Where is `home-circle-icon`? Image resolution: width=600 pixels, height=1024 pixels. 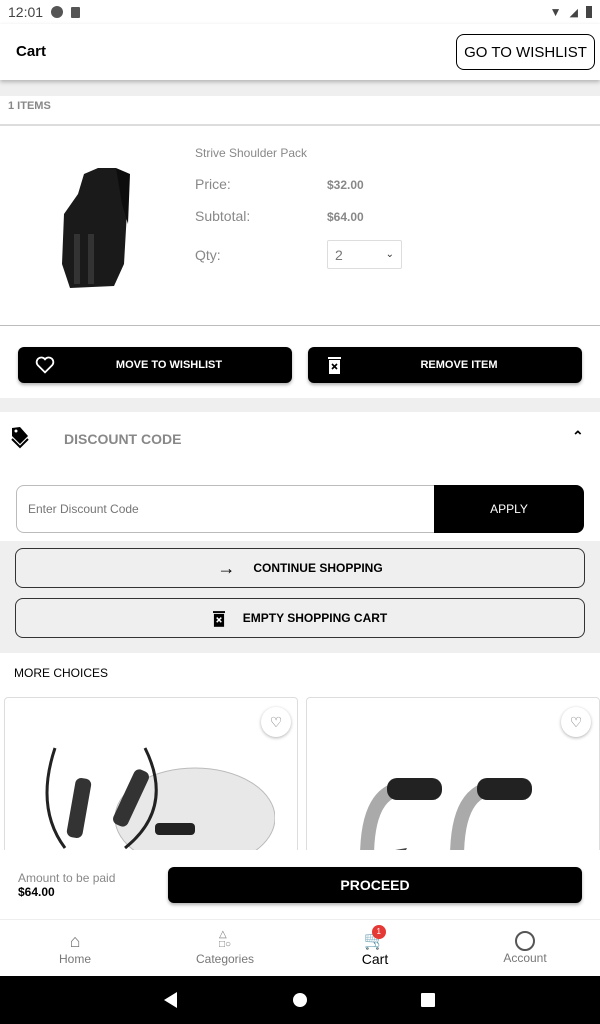 home-circle-icon is located at coordinates (300, 1000).